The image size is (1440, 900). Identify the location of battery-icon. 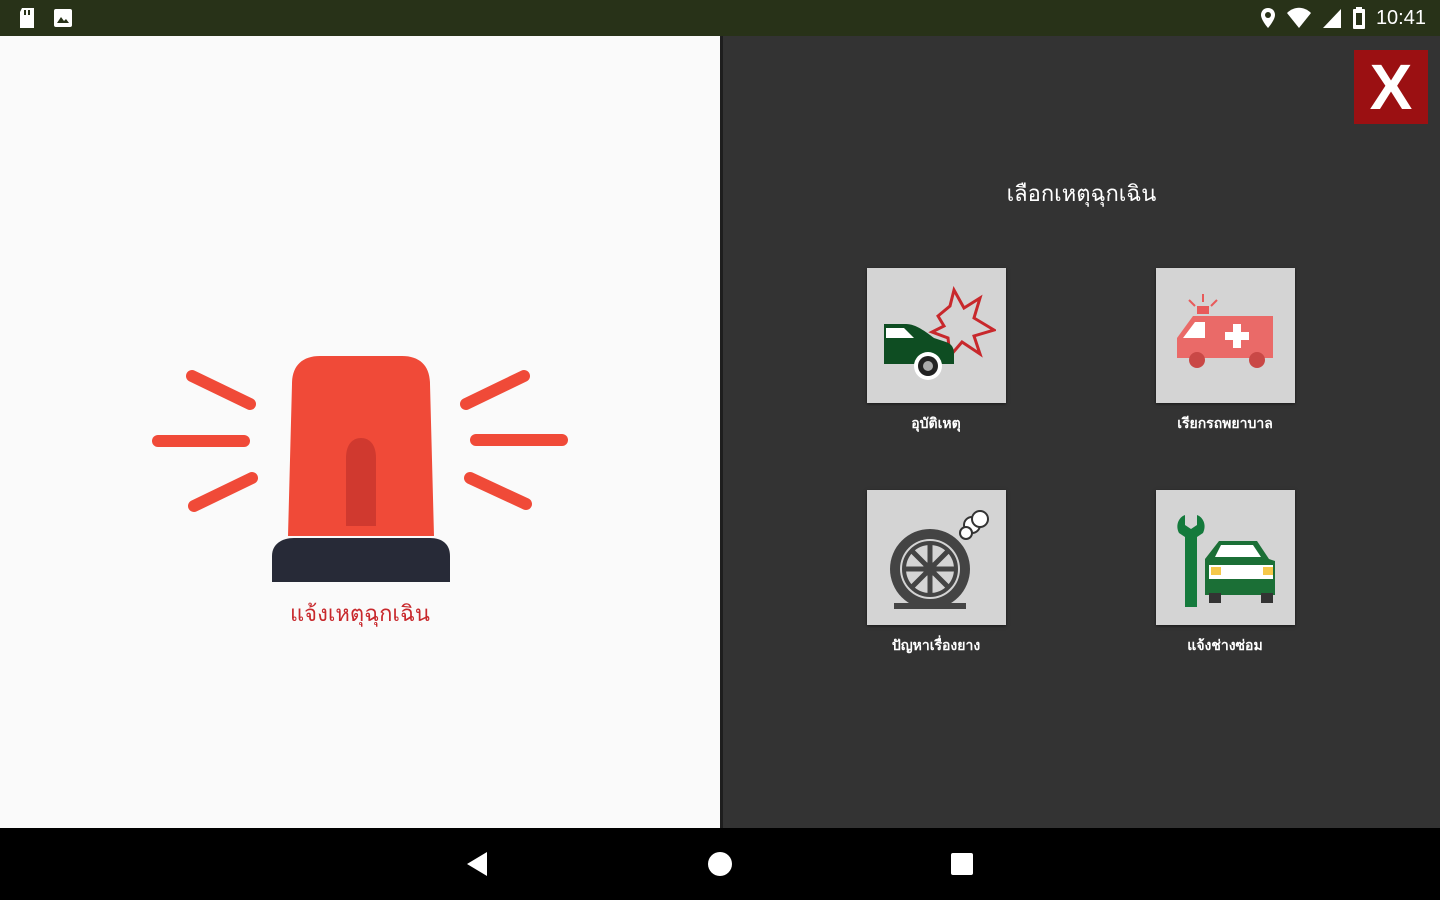
(1358, 18).